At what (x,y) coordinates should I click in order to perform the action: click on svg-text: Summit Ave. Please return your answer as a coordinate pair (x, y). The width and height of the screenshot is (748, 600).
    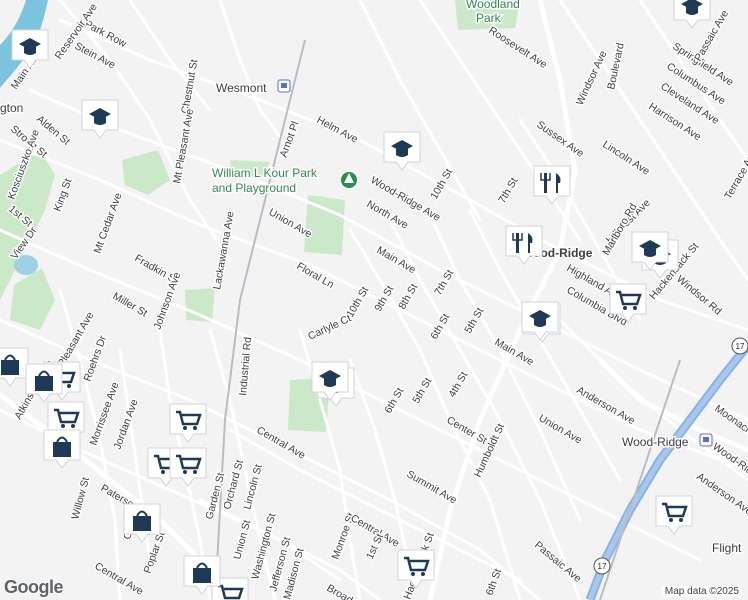
    Looking at the image, I should click on (432, 487).